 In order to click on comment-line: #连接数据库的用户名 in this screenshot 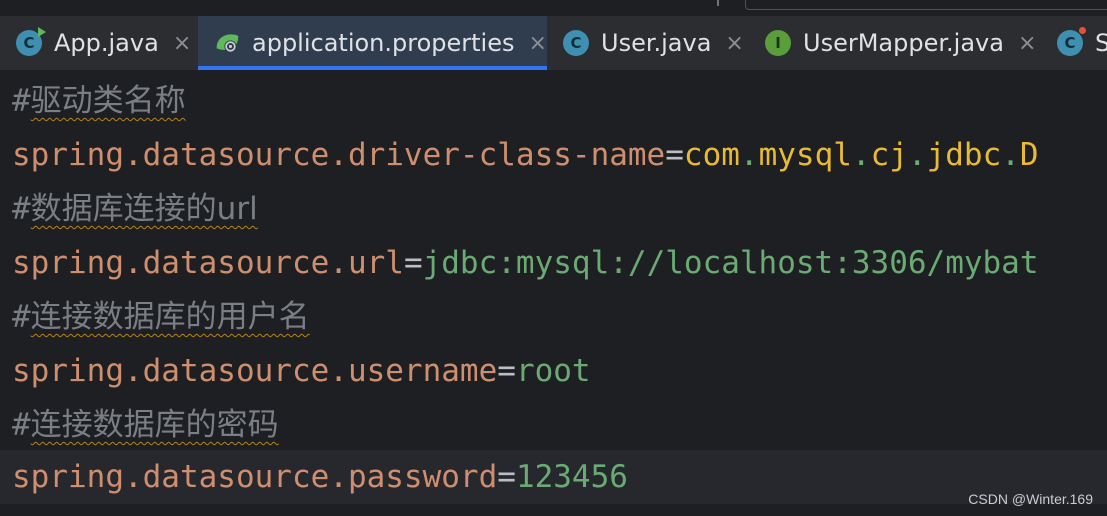, I will do `click(161, 317)`.